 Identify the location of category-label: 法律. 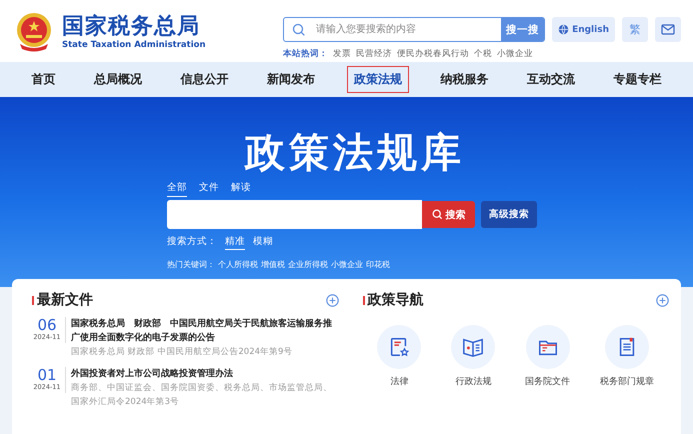
(399, 381).